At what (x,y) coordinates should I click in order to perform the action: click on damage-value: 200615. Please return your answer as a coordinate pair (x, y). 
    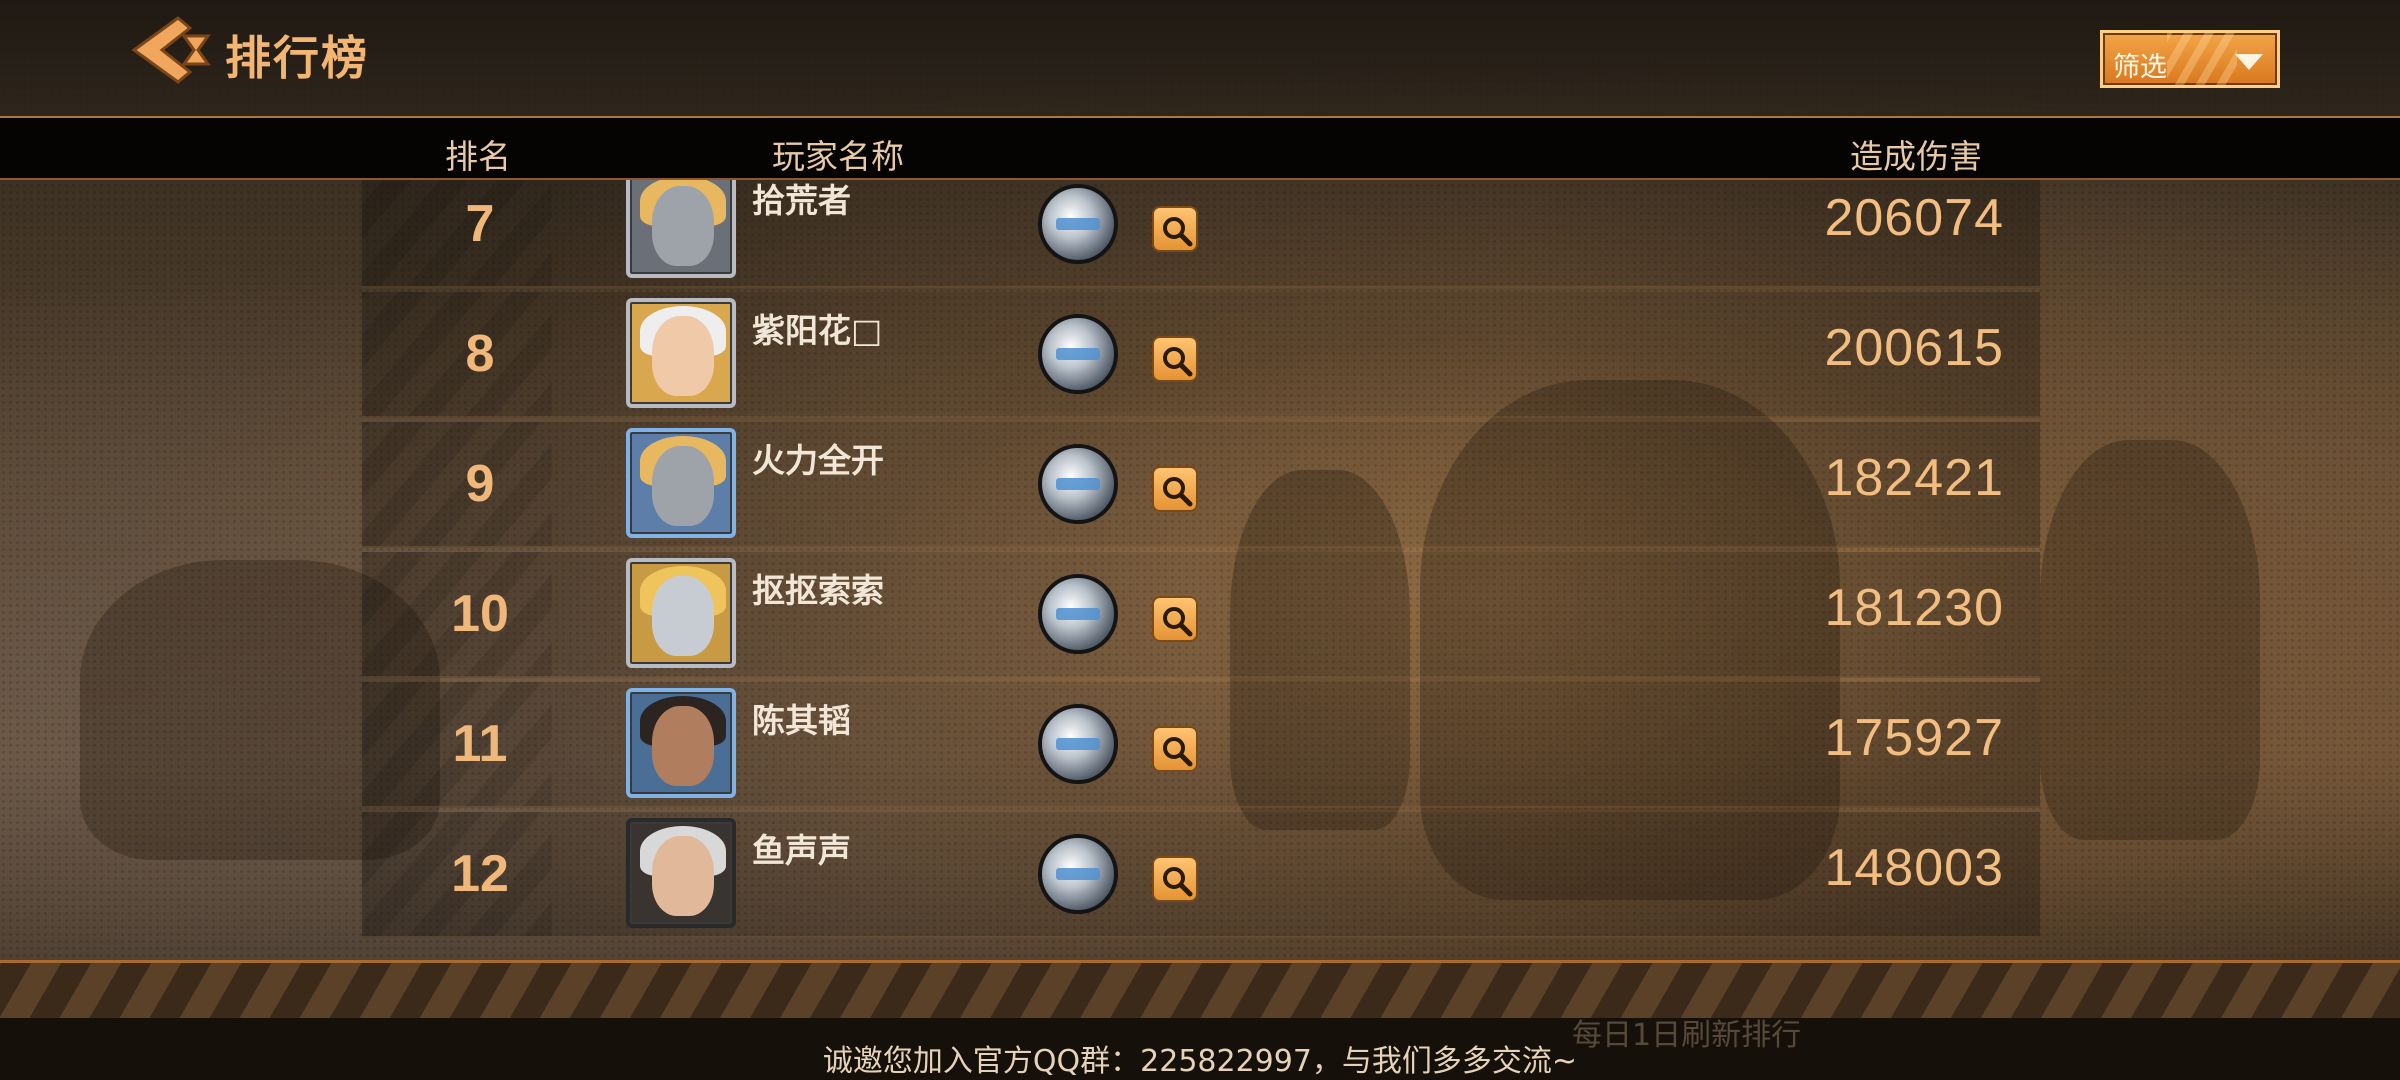
    Looking at the image, I should click on (1914, 348).